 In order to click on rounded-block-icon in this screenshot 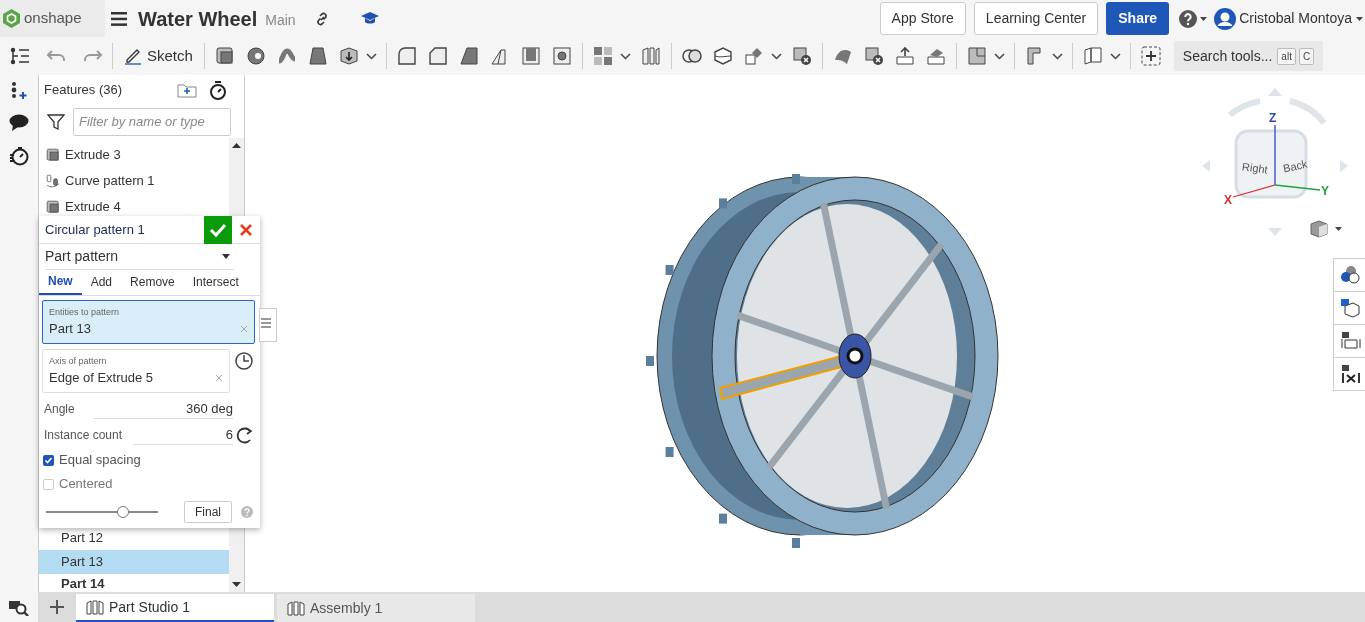, I will do `click(406, 56)`.